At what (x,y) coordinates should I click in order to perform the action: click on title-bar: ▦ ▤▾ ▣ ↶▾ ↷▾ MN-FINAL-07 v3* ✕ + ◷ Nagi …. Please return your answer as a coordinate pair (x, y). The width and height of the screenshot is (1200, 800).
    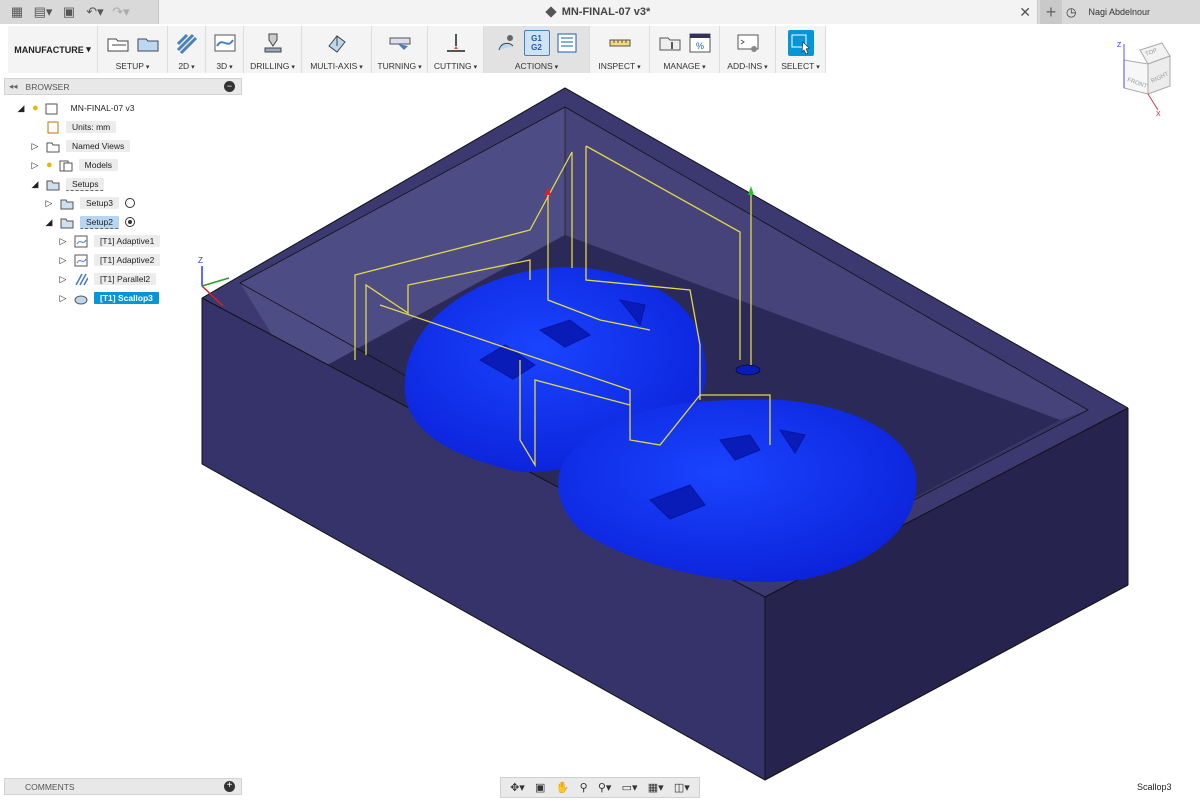
    Looking at the image, I should click on (600, 12).